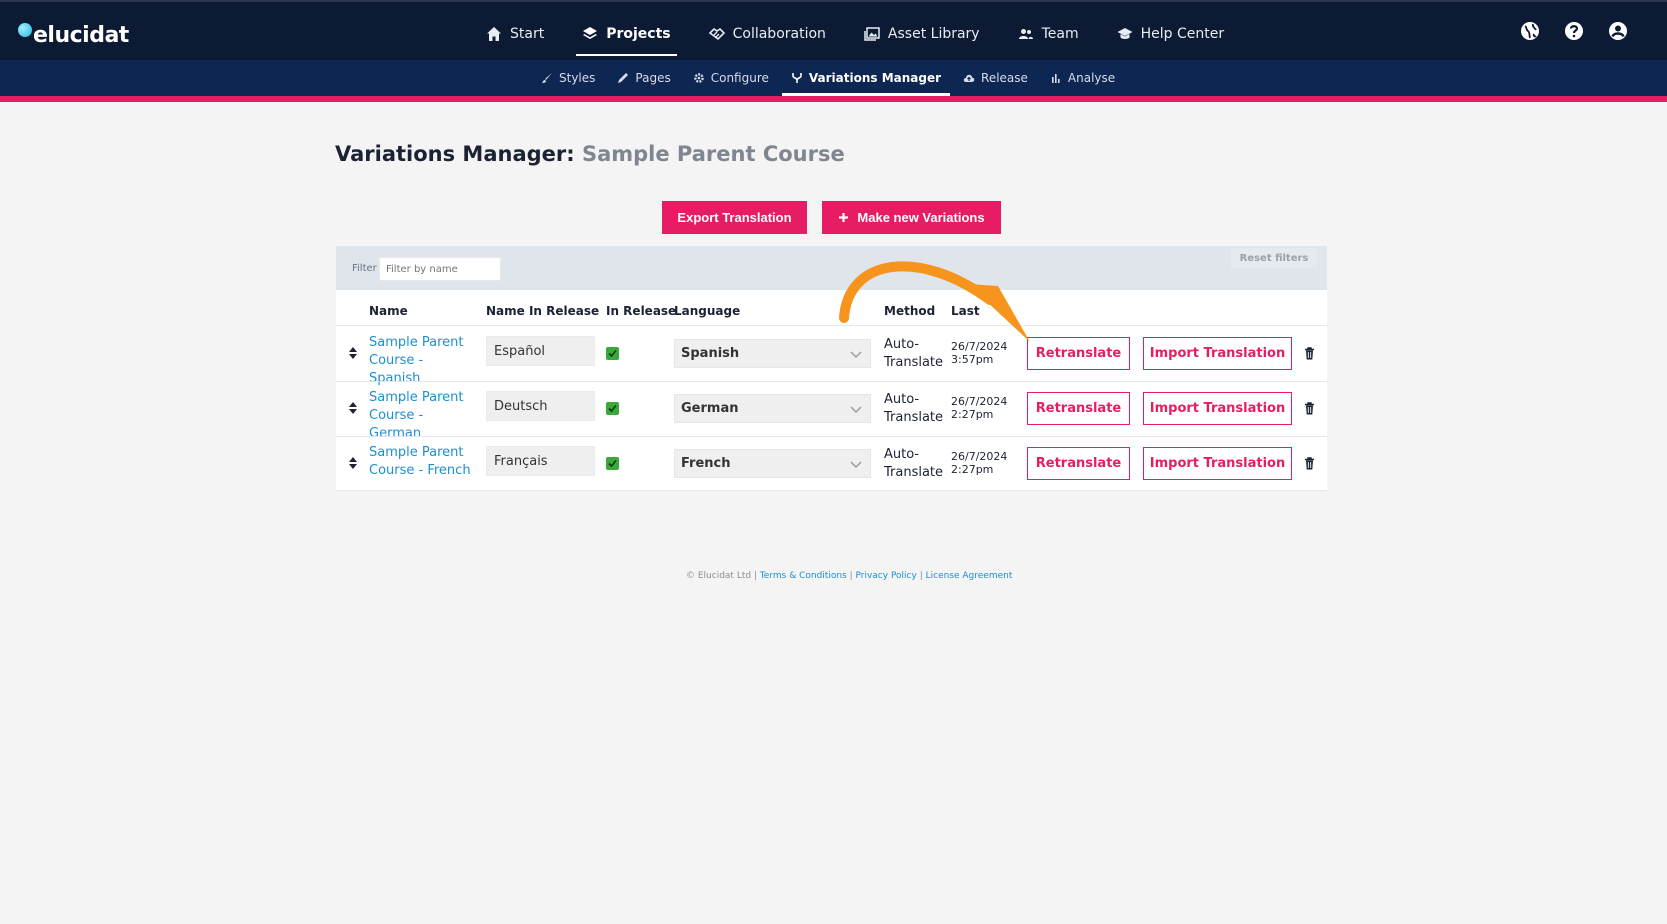 The height and width of the screenshot is (924, 1667). I want to click on plus-icon, so click(844, 217).